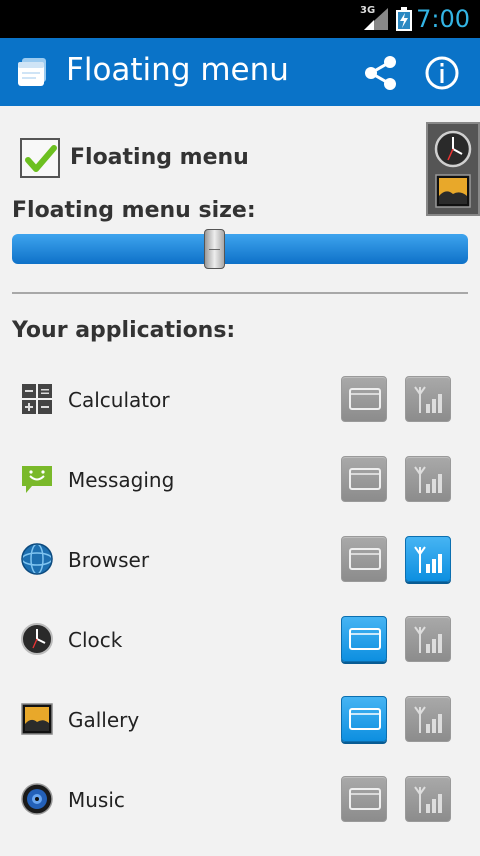  What do you see at coordinates (443, 19) in the screenshot?
I see `clock-time: 7:00` at bounding box center [443, 19].